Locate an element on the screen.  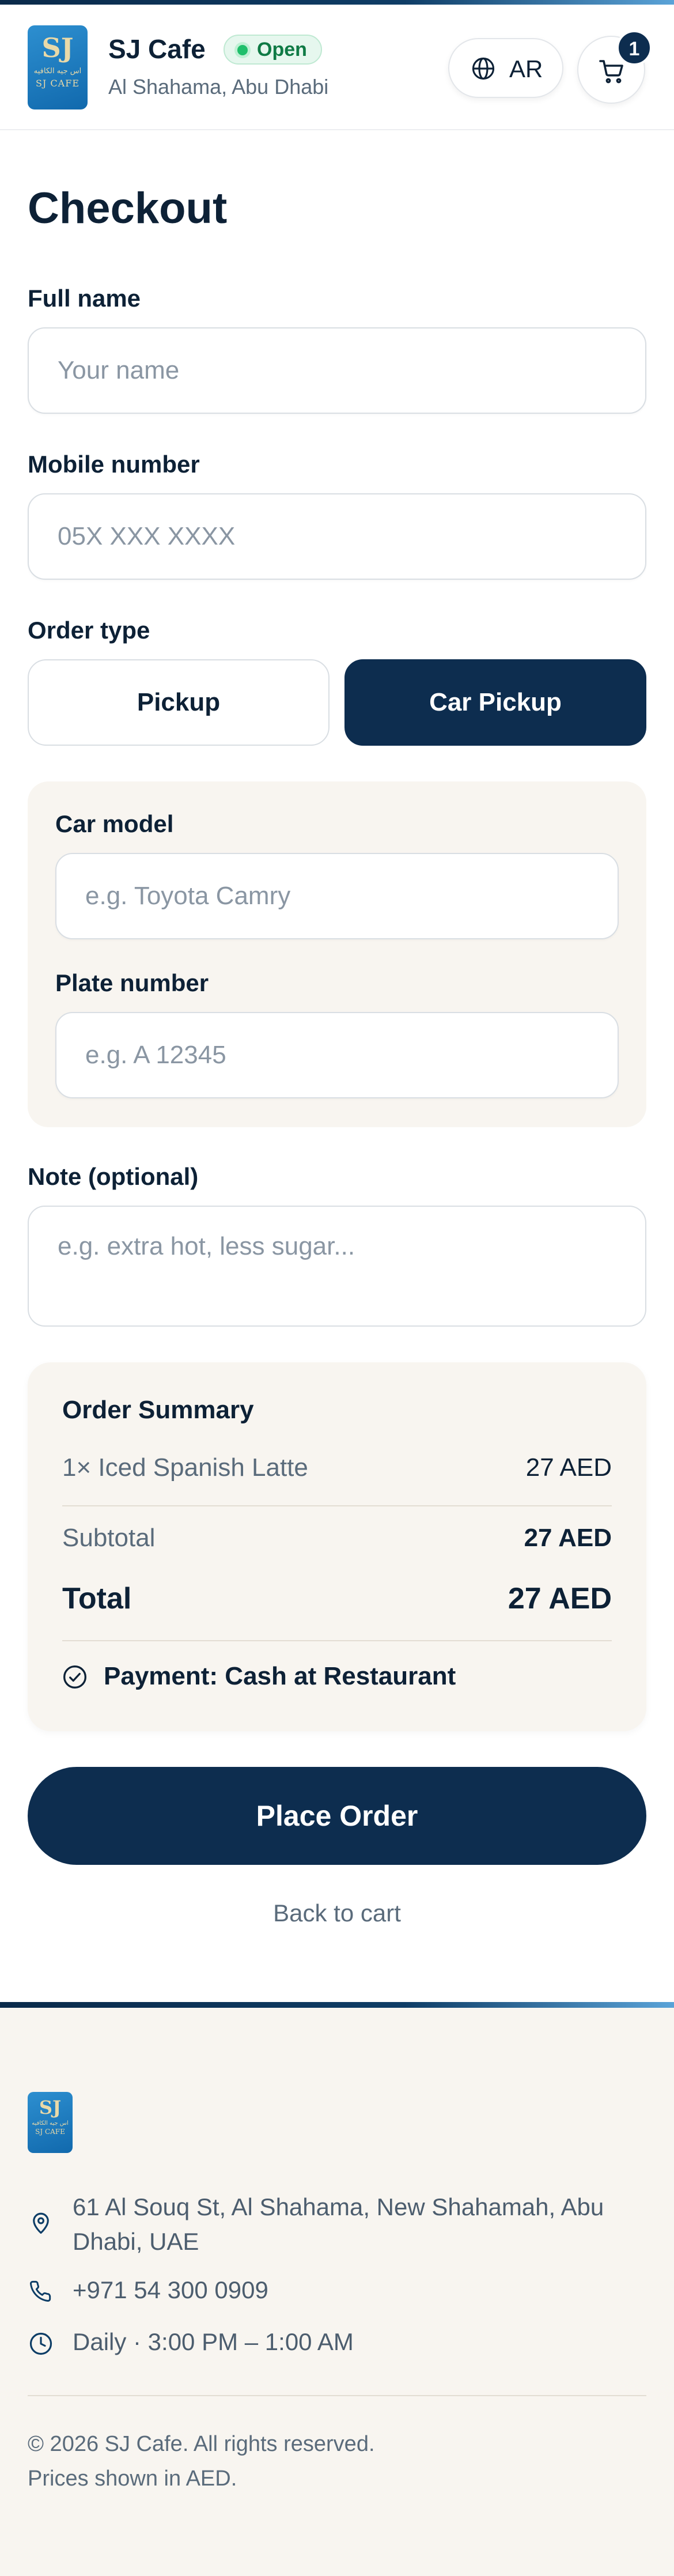
place-order-button: Place Order is located at coordinates (337, 1816).